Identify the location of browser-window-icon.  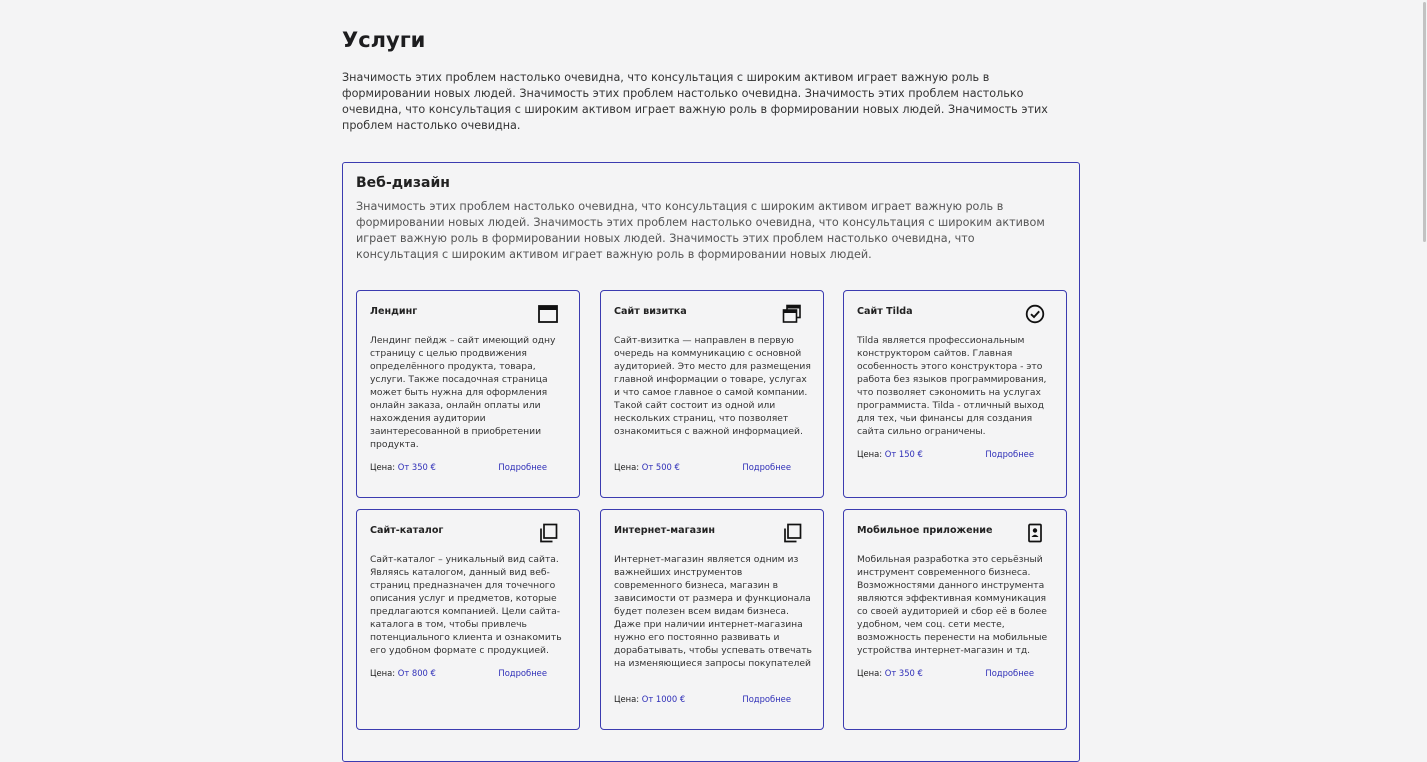
(548, 314).